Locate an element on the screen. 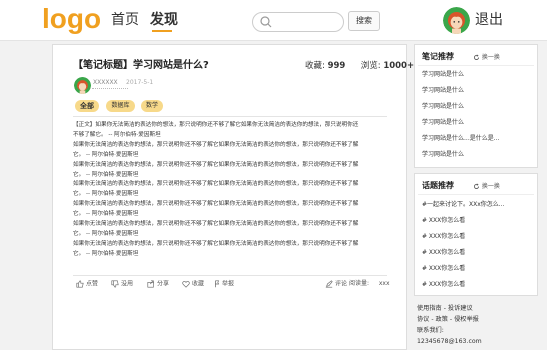  footer-contact-label: 联系我们: is located at coordinates (430, 330).